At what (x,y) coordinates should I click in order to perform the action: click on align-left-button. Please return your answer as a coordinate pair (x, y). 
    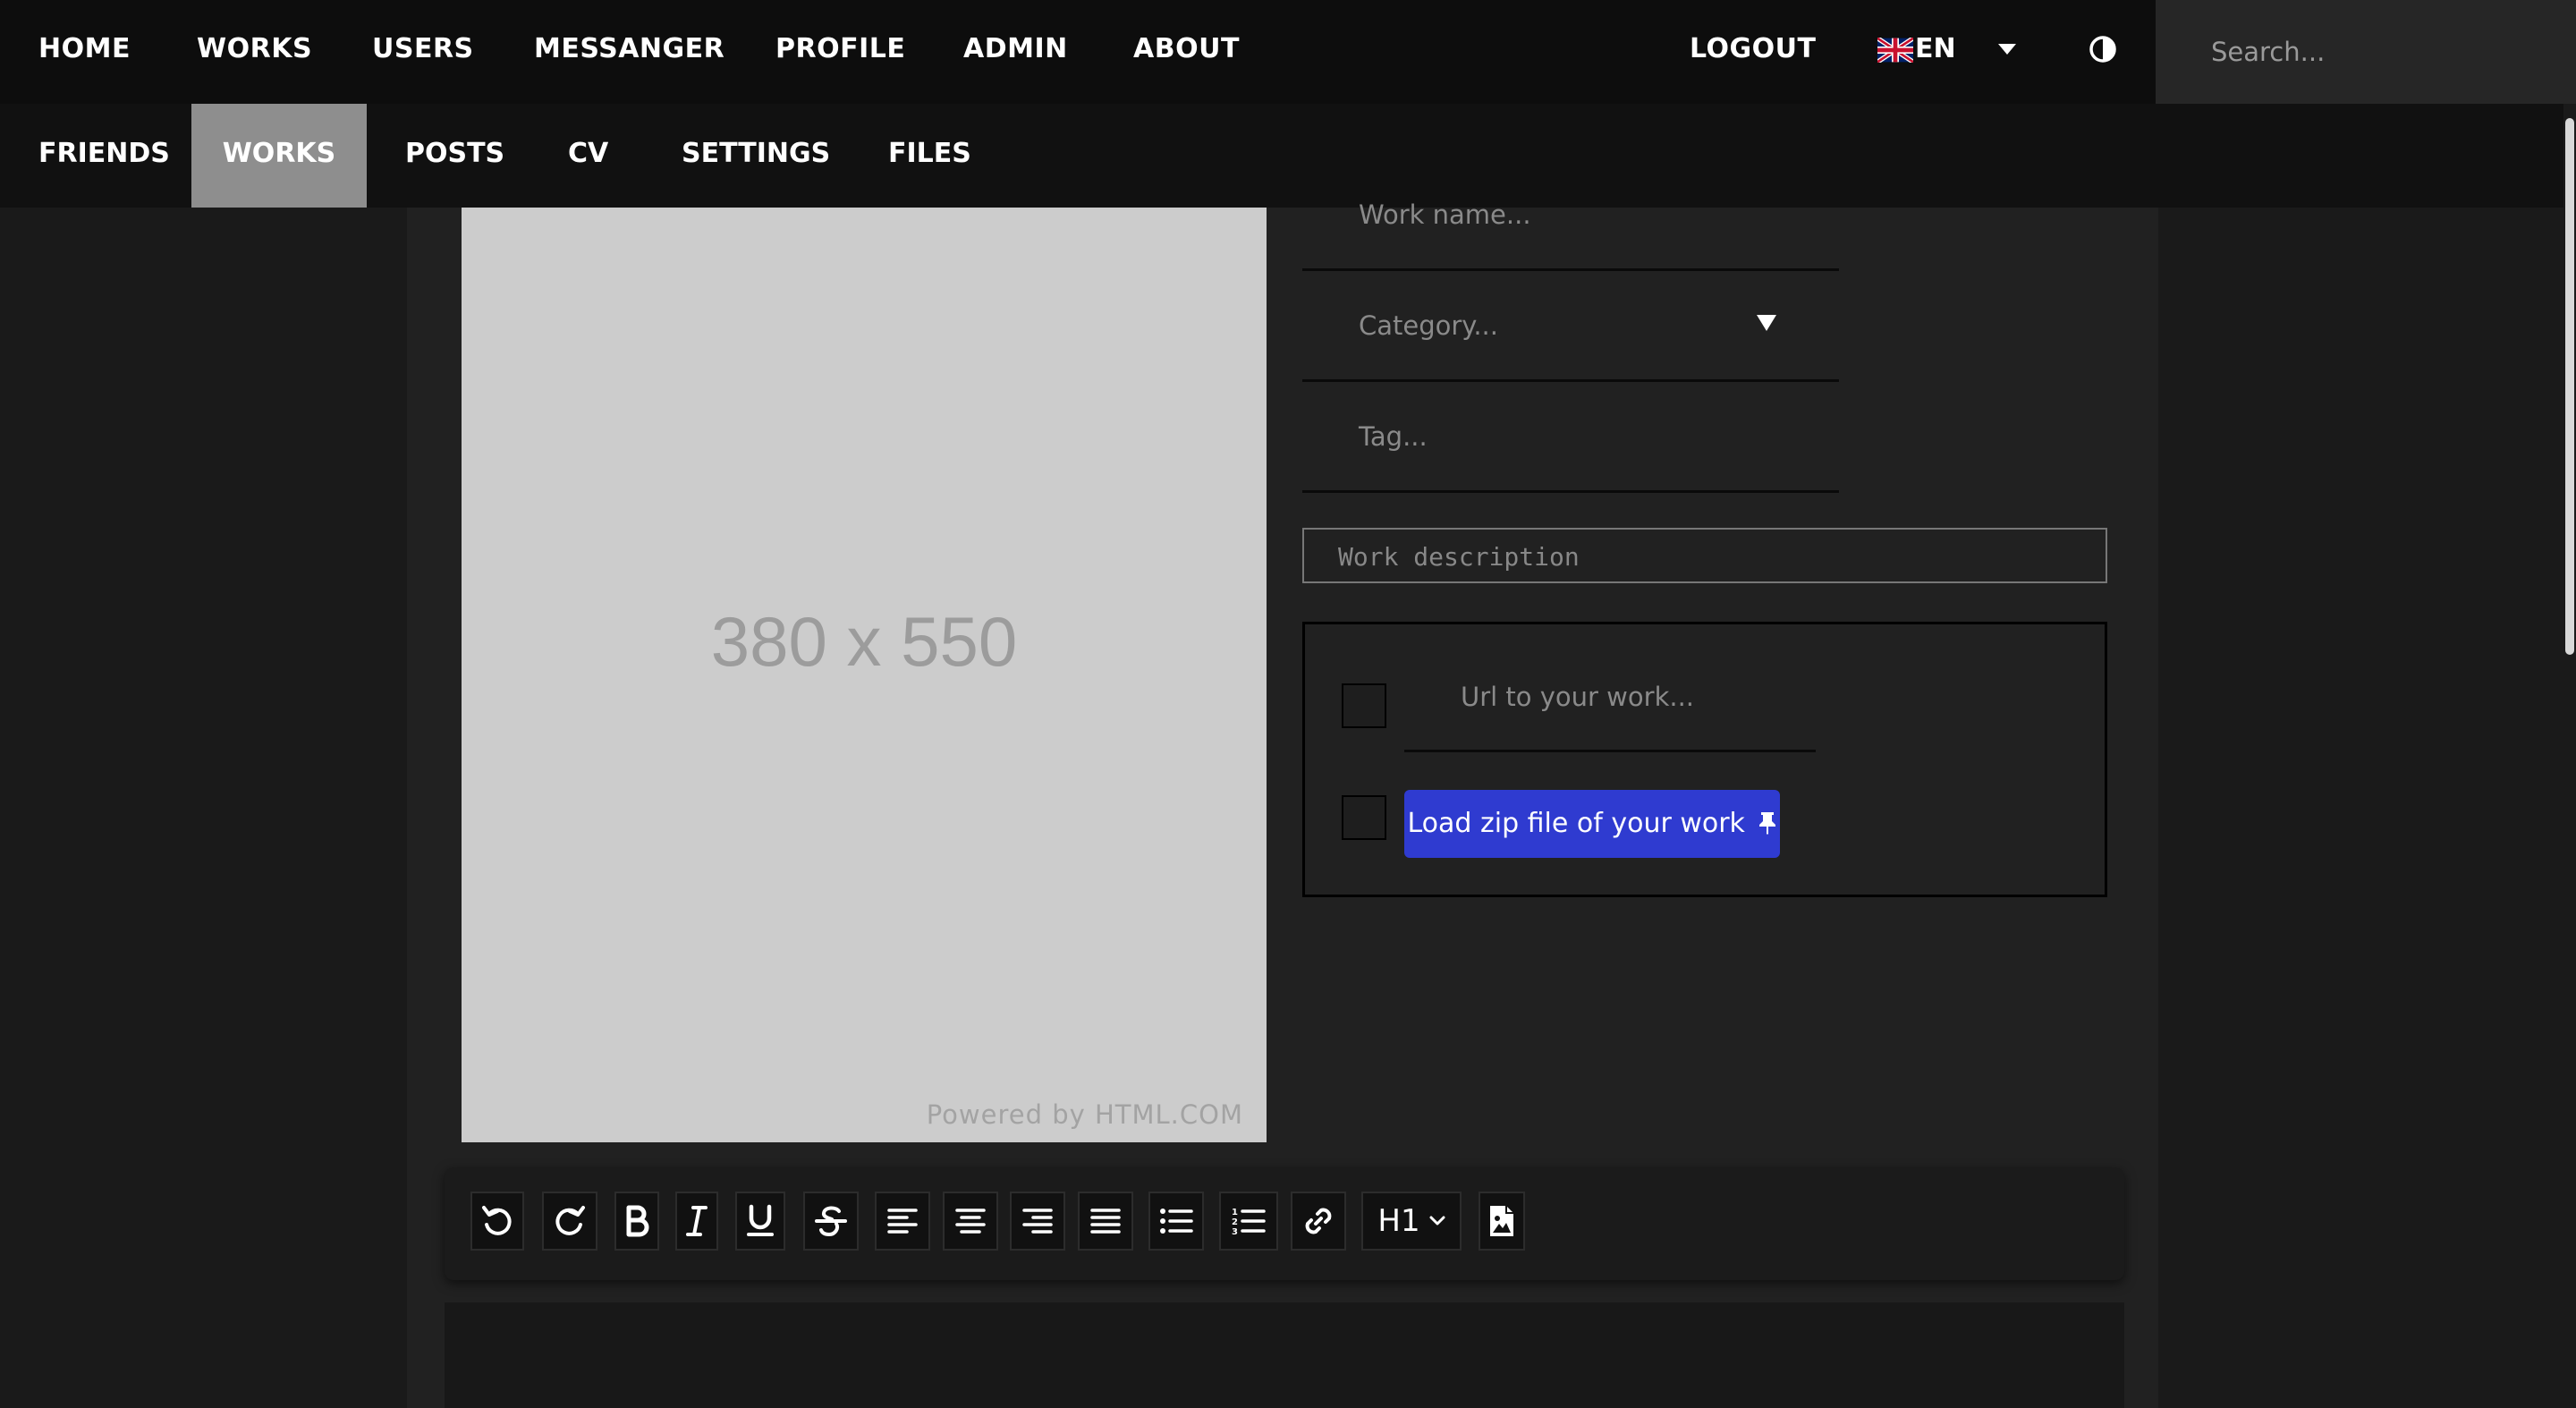
    Looking at the image, I should click on (902, 1222).